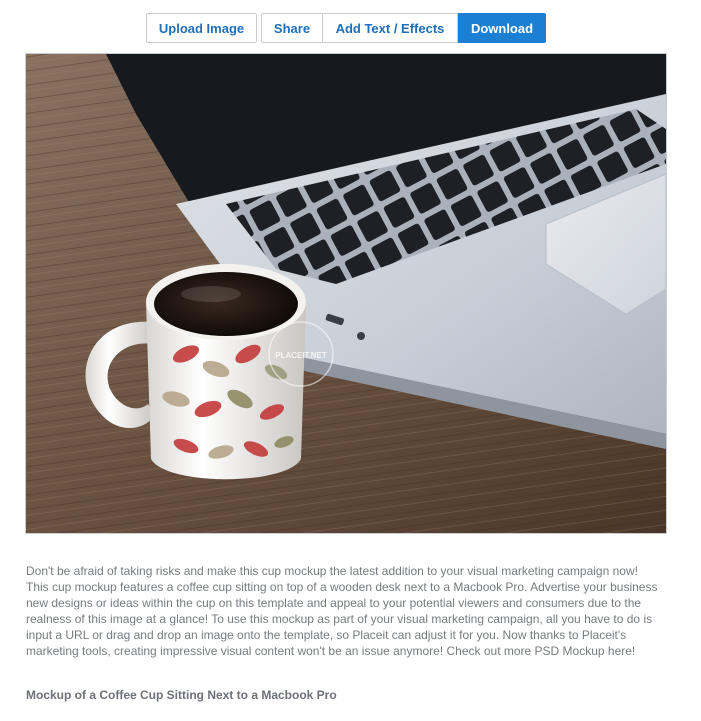 This screenshot has width=701, height=721. I want to click on watermark-text: PLACEIT.NET, so click(301, 355).